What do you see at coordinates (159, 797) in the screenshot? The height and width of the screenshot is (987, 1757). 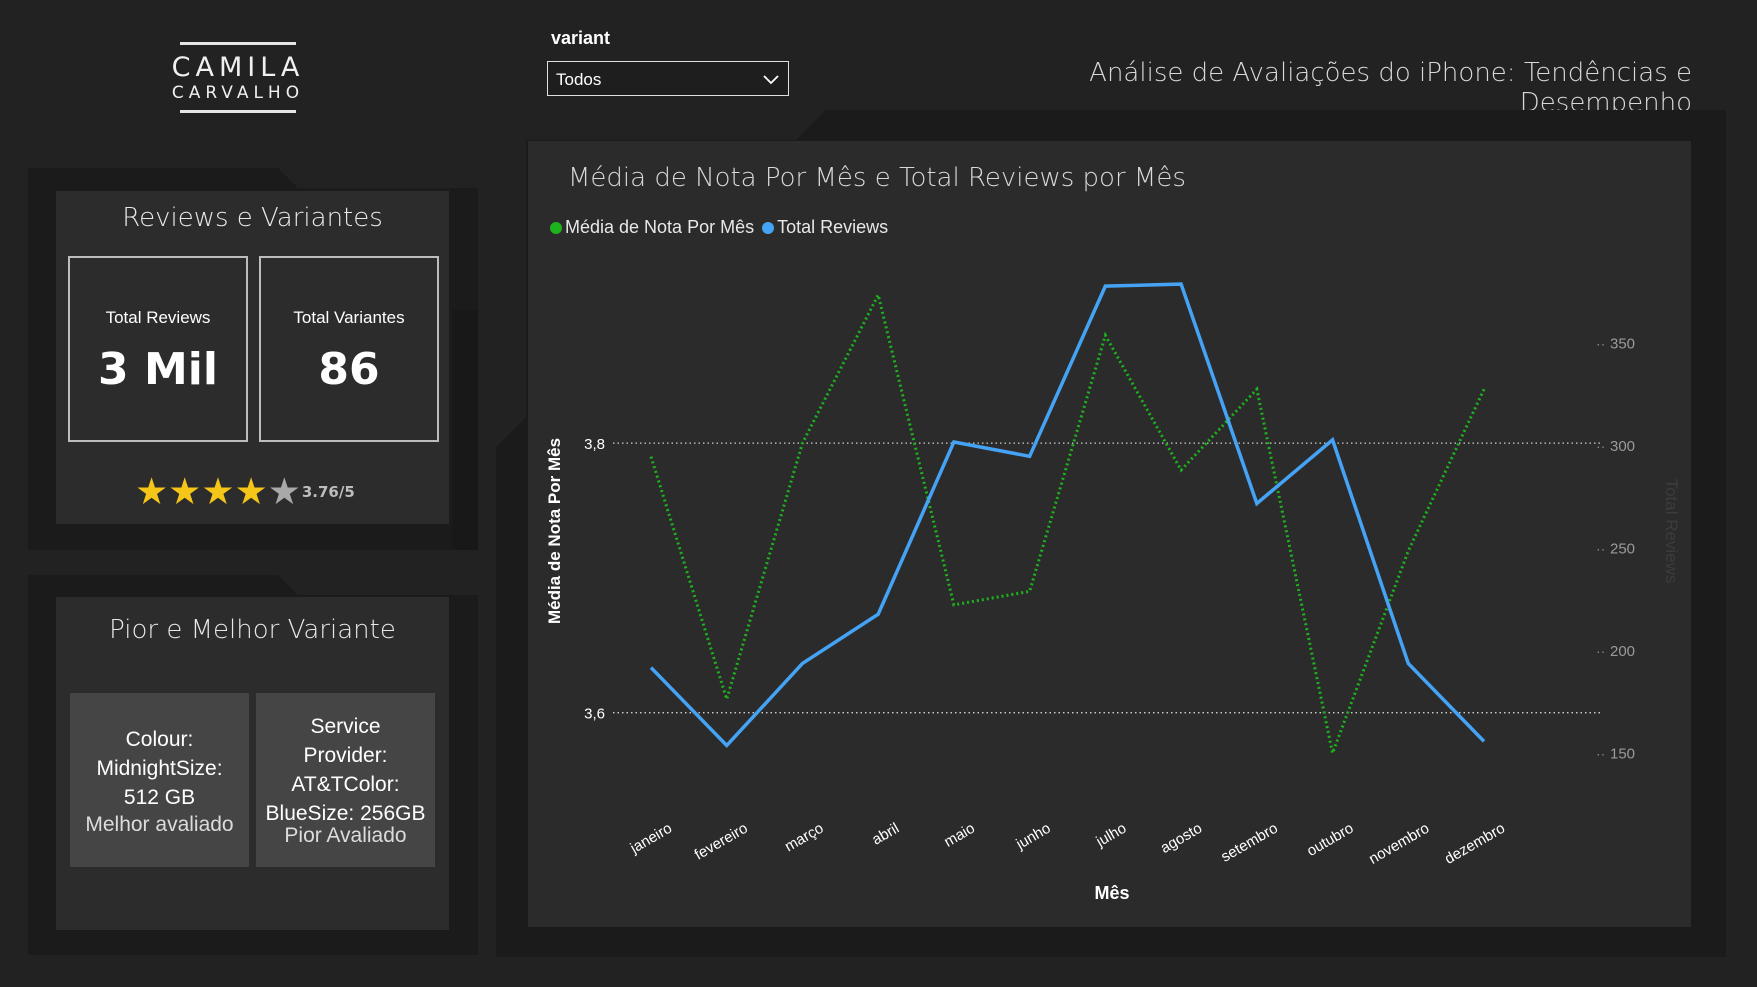 I see `best-variant-line: 512 GB` at bounding box center [159, 797].